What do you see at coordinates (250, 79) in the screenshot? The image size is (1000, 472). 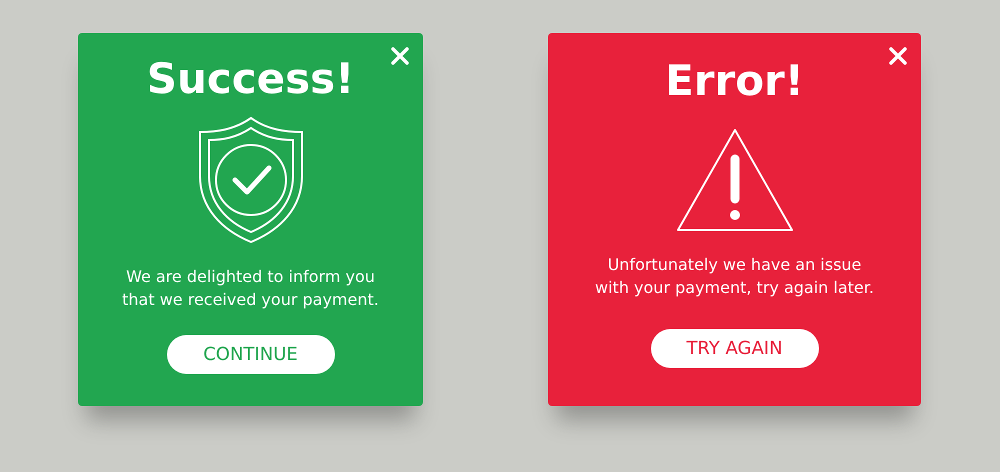 I see `dialog-title: Success!` at bounding box center [250, 79].